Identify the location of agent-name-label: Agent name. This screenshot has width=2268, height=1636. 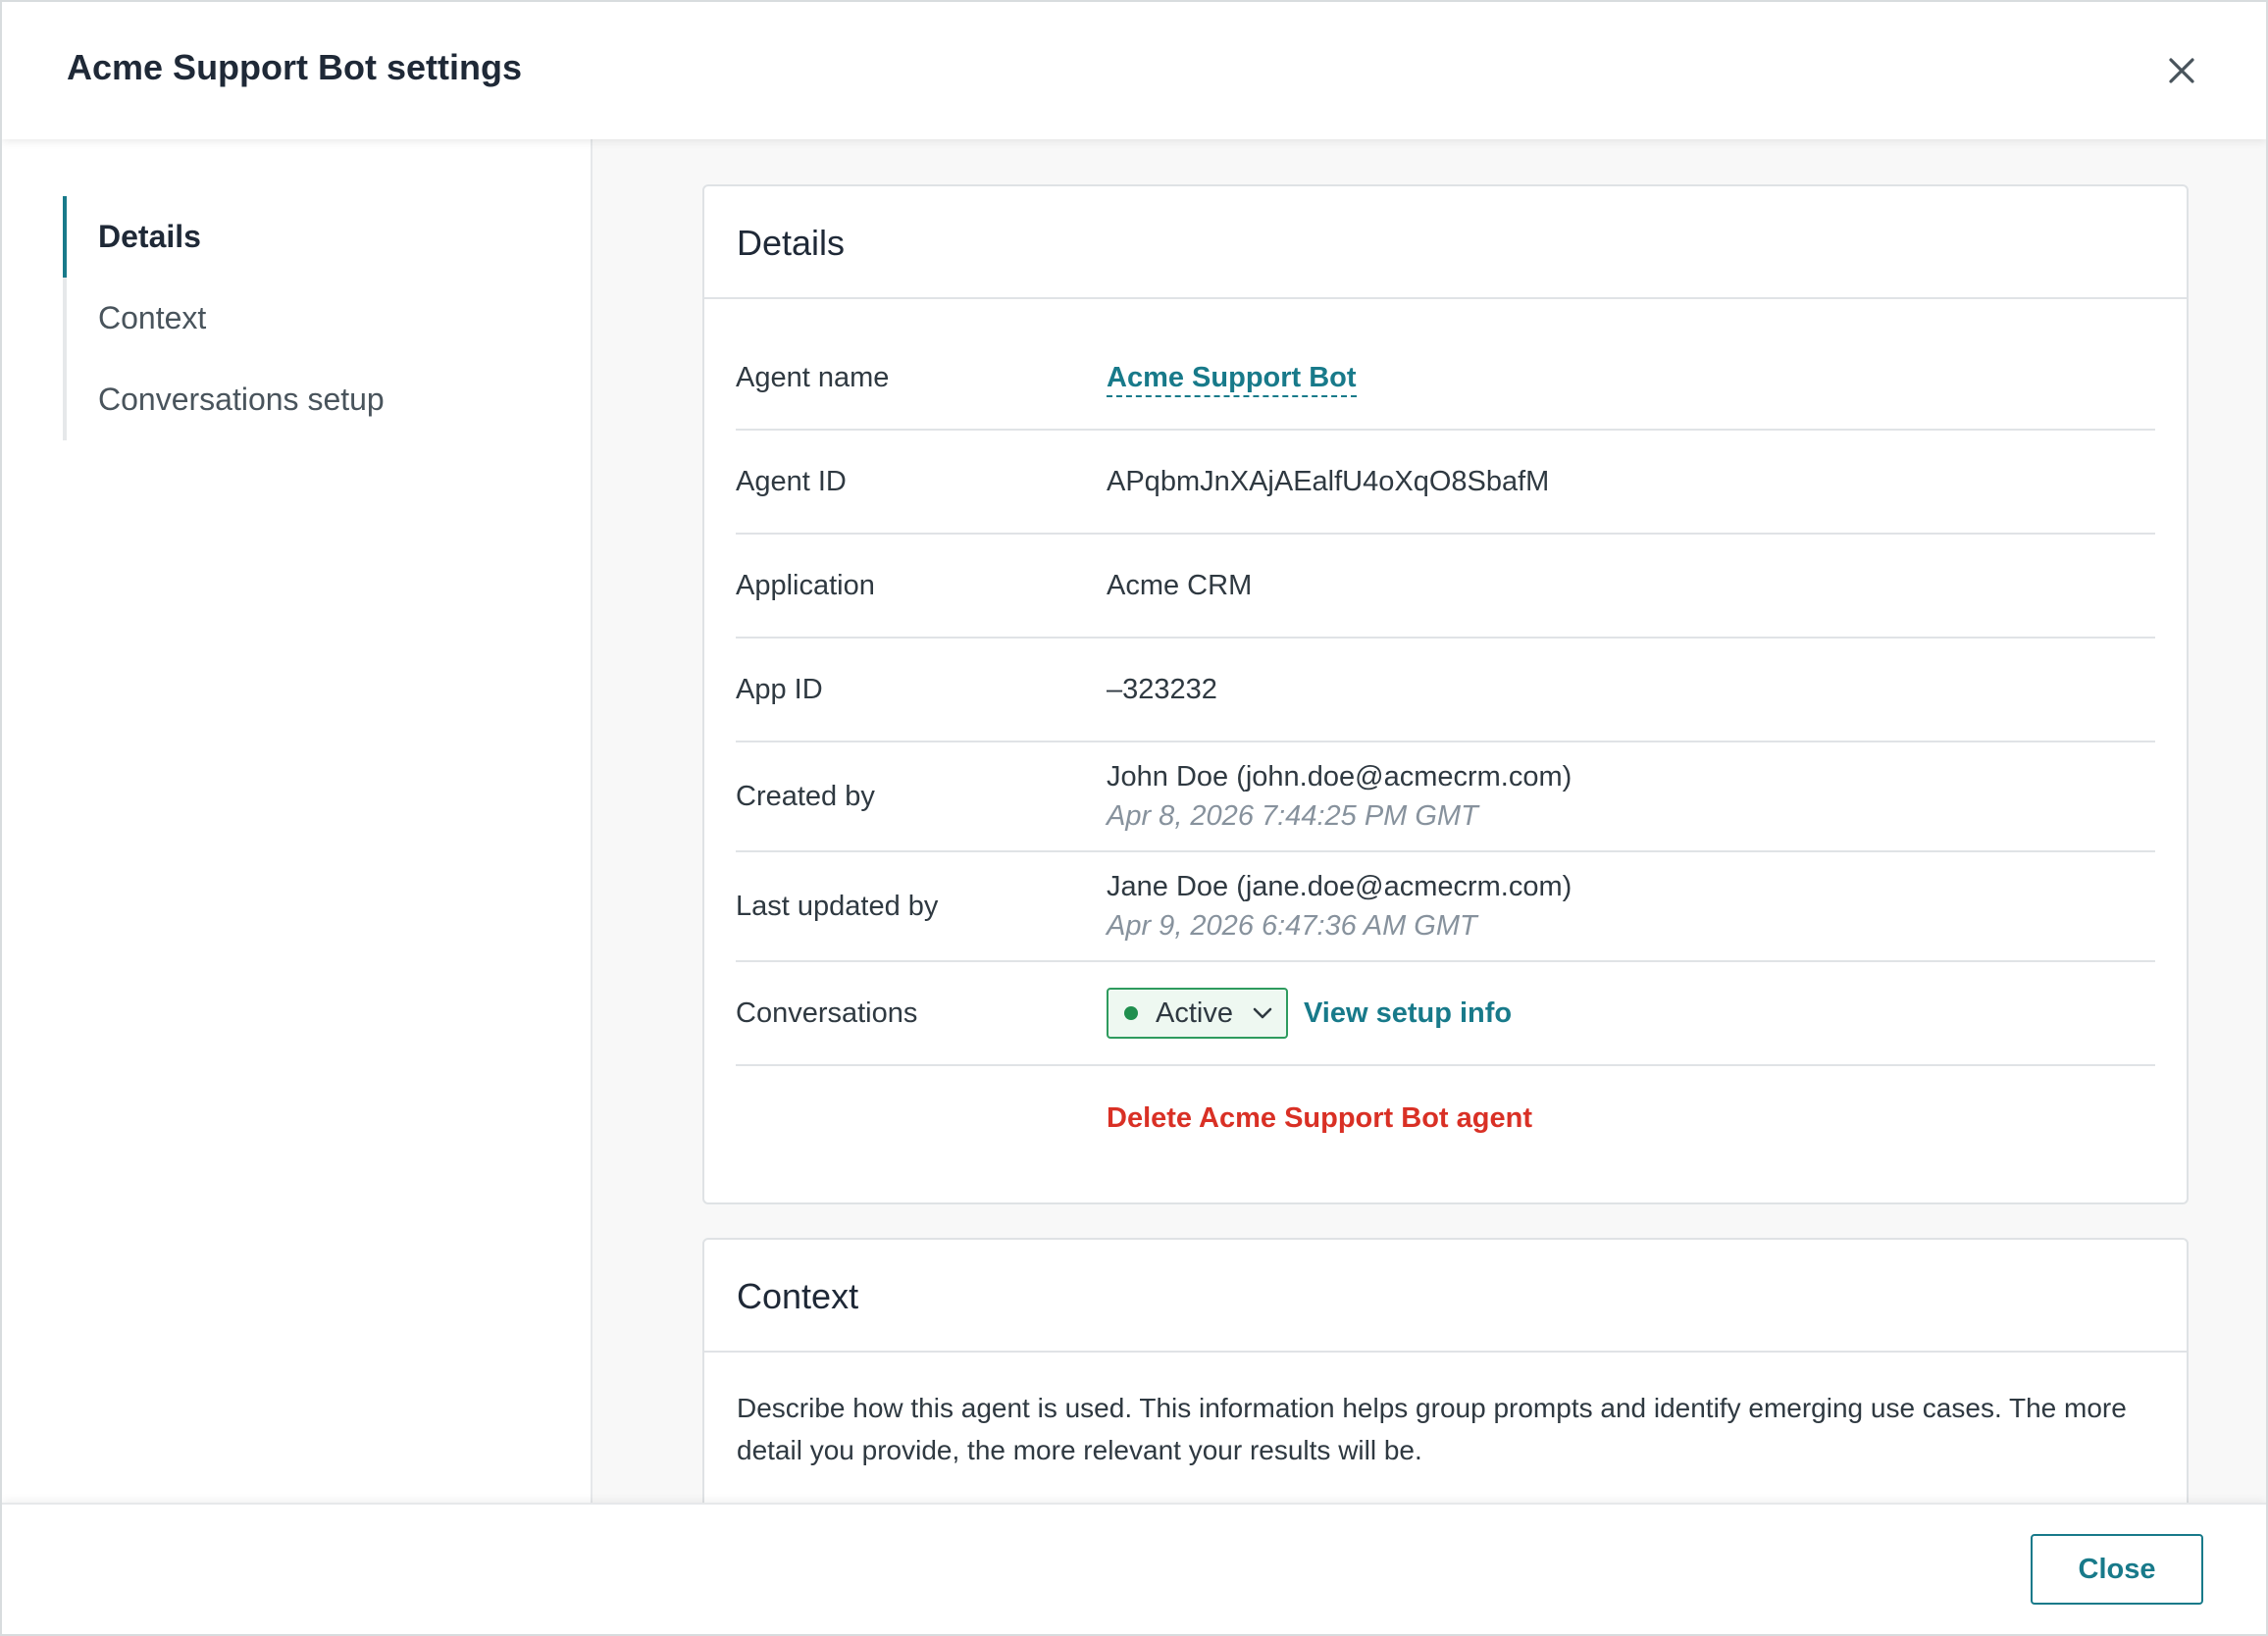
(813, 377).